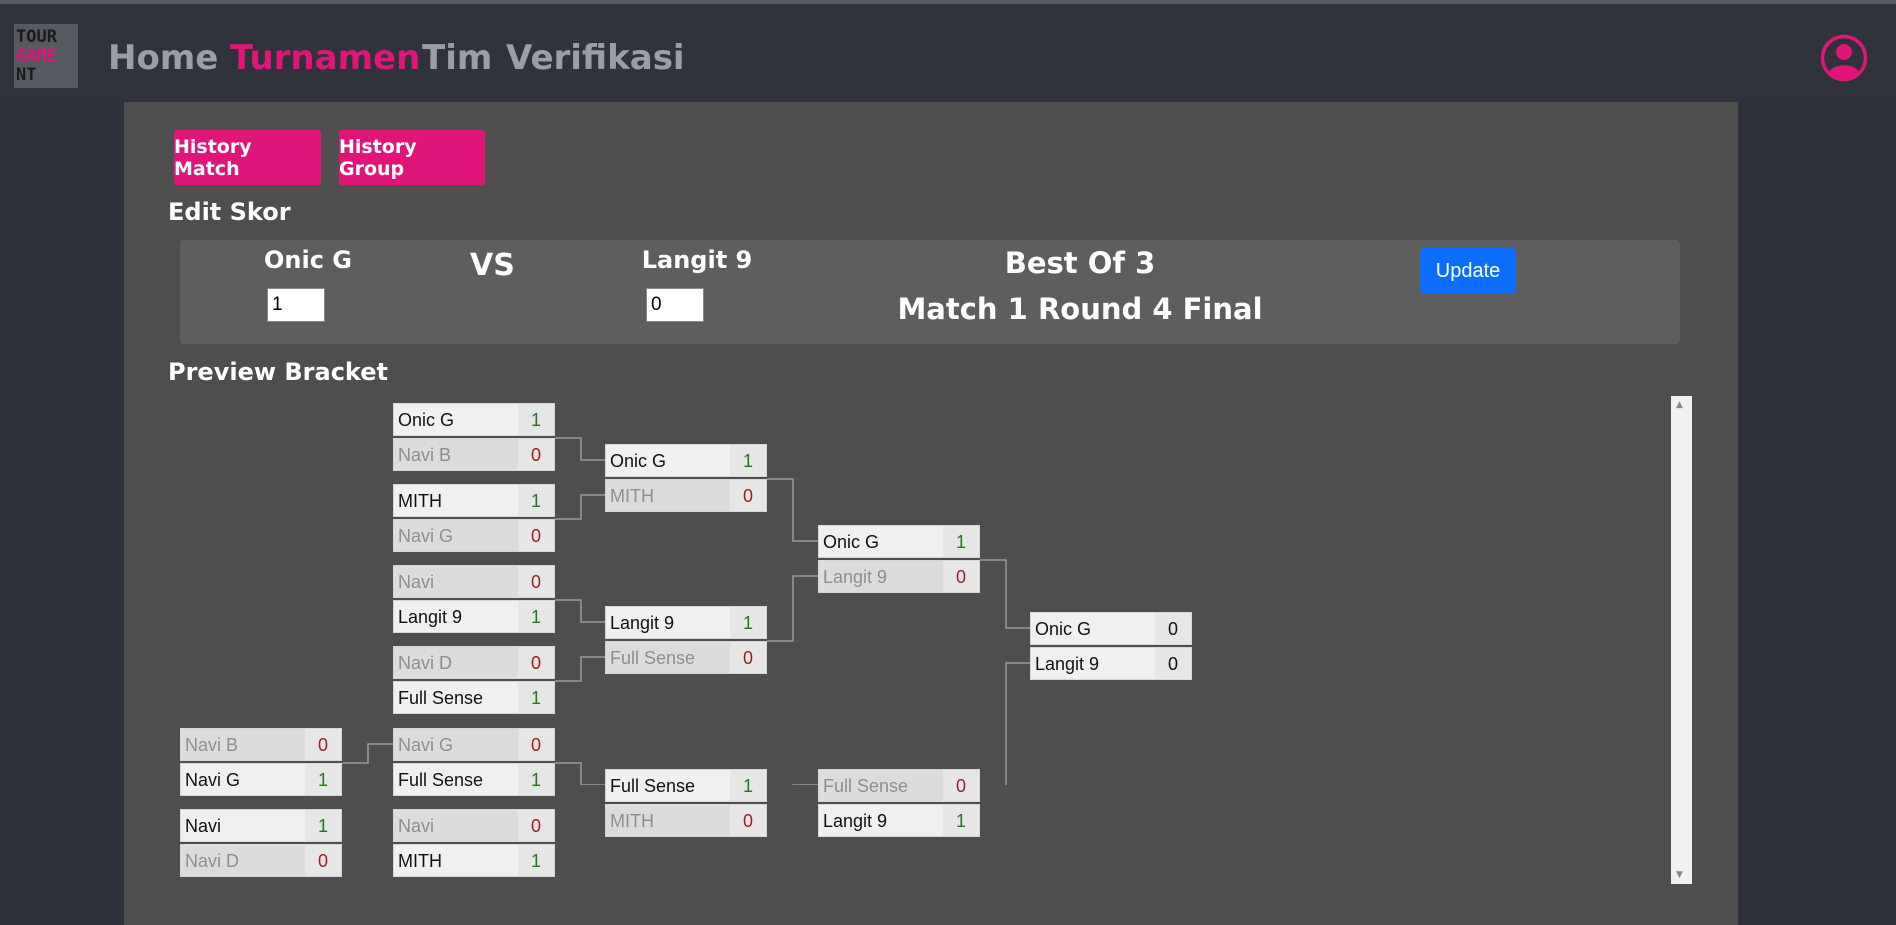 The image size is (1896, 925). Describe the element at coordinates (261, 860) in the screenshot. I see `bracket-team-row: Navi D 0` at that location.